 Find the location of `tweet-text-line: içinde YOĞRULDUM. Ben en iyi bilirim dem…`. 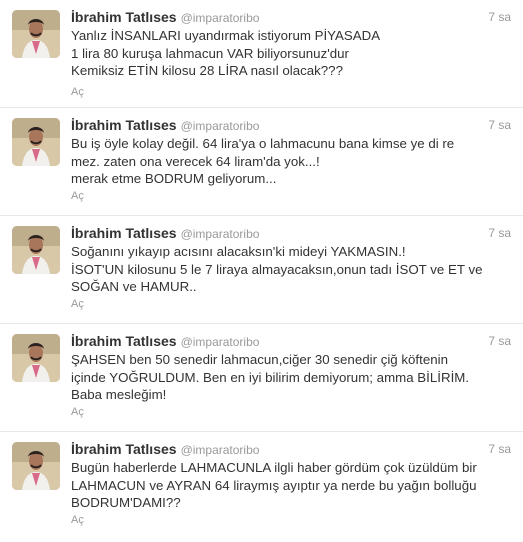

tweet-text-line: içinde YOĞRULDUM. Ben en iyi bilirim dem… is located at coordinates (270, 377).